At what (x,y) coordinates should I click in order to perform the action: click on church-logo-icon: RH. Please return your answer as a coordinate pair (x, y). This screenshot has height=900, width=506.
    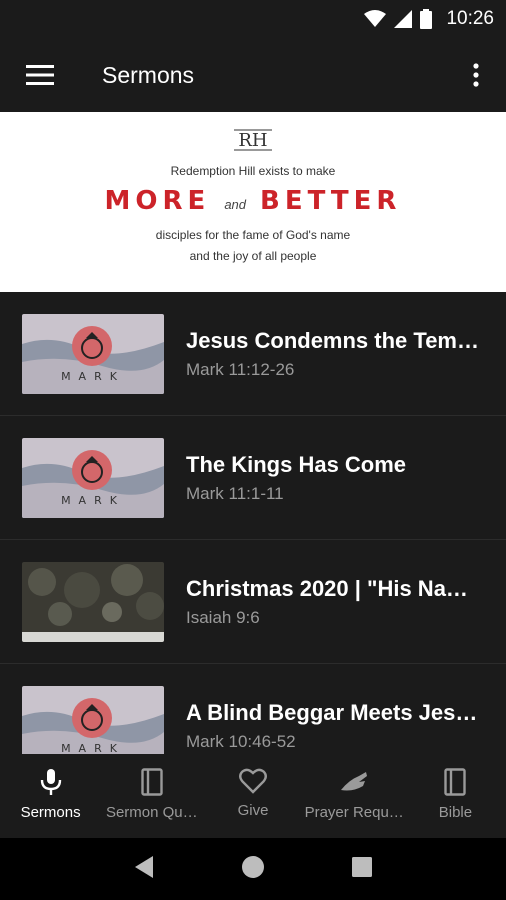
    Looking at the image, I should click on (253, 140).